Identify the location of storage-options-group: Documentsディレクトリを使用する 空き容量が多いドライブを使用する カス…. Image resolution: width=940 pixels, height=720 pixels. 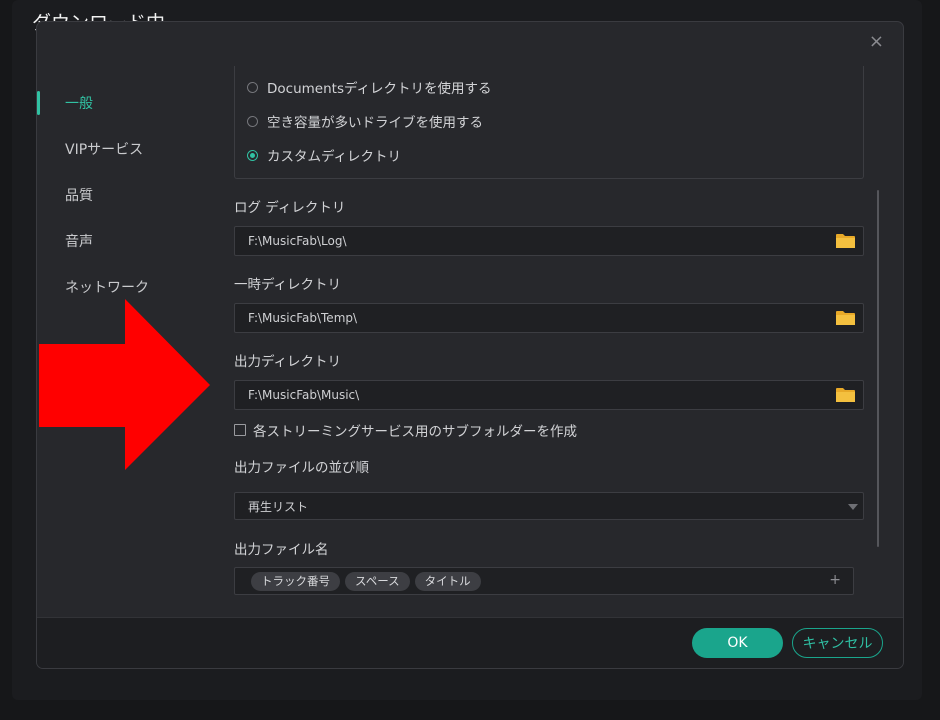
(549, 122).